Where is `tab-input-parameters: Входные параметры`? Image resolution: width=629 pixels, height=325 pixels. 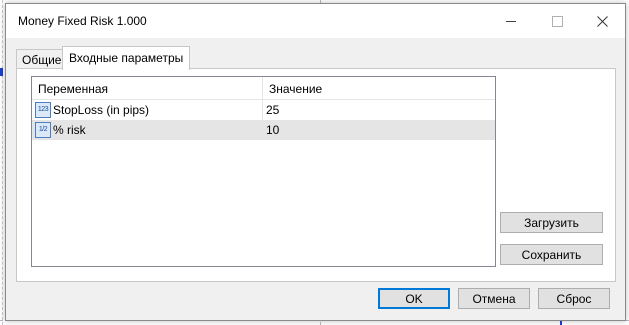
tab-input-parameters: Входные параметры is located at coordinates (126, 58).